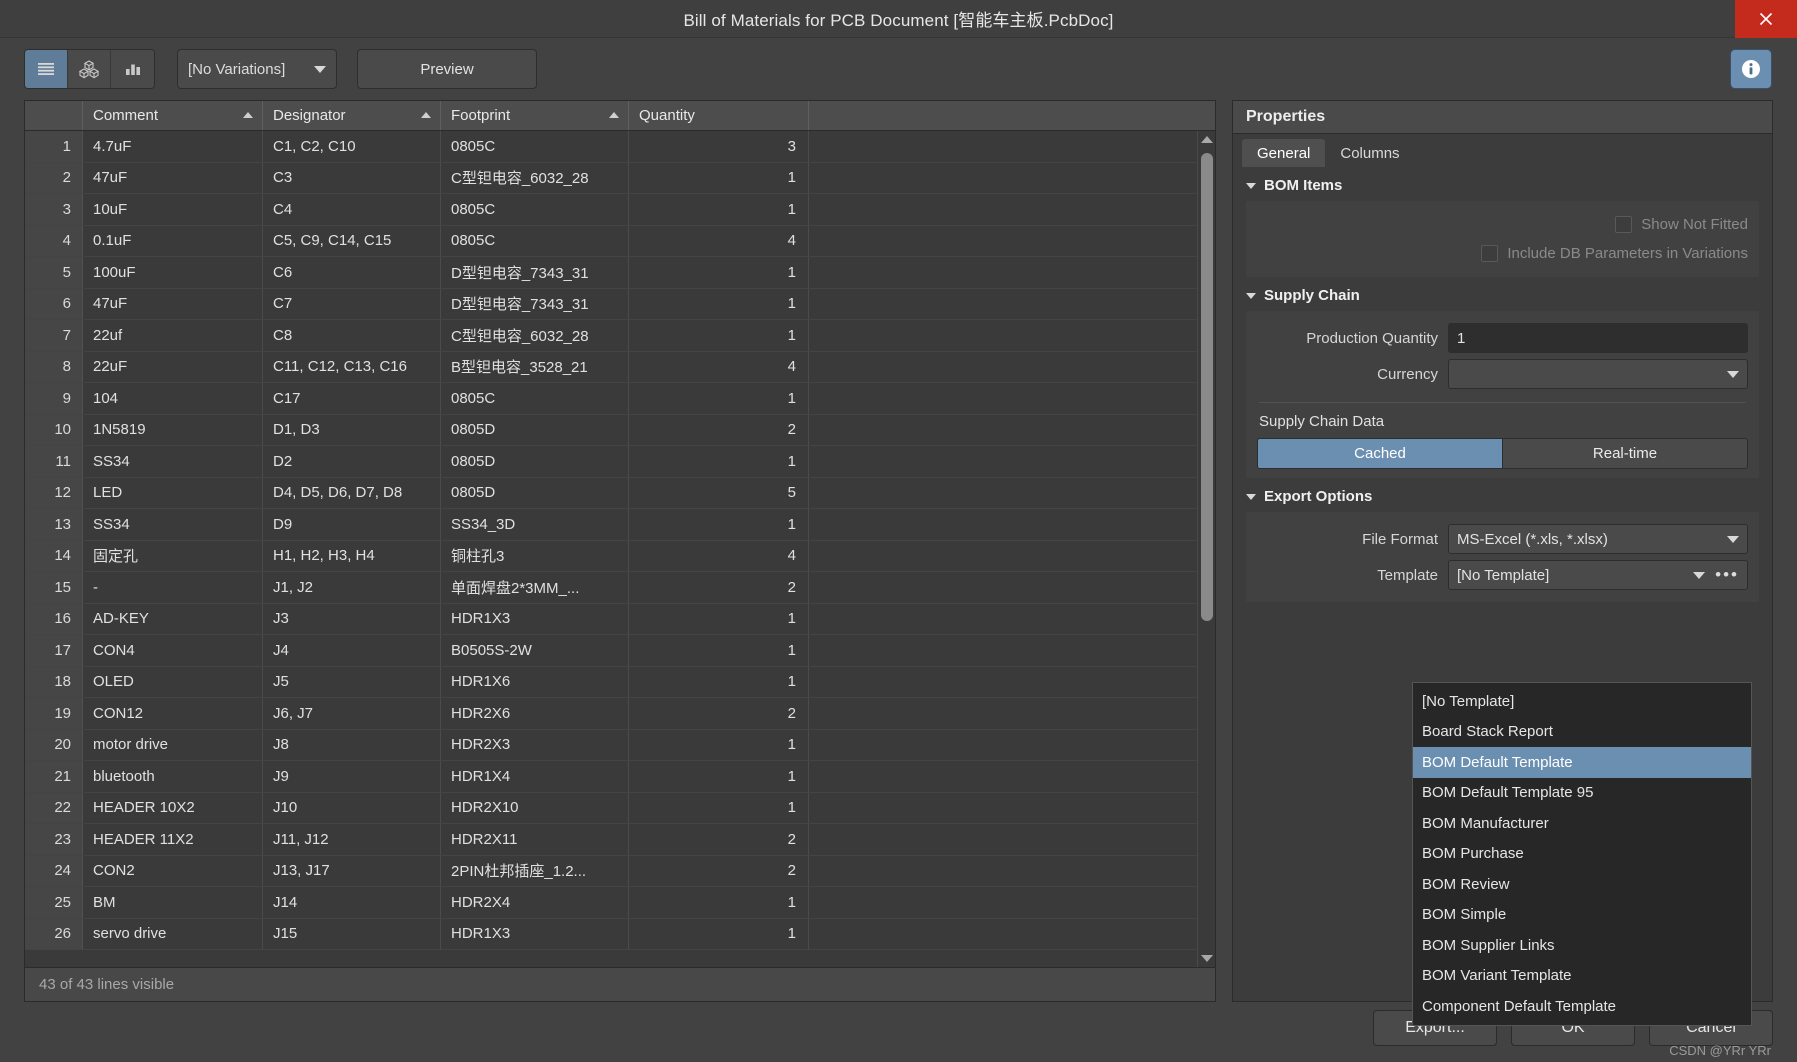 This screenshot has height=1062, width=1797. Describe the element at coordinates (173, 115) in the screenshot. I see `col-header-comment: Comment` at that location.